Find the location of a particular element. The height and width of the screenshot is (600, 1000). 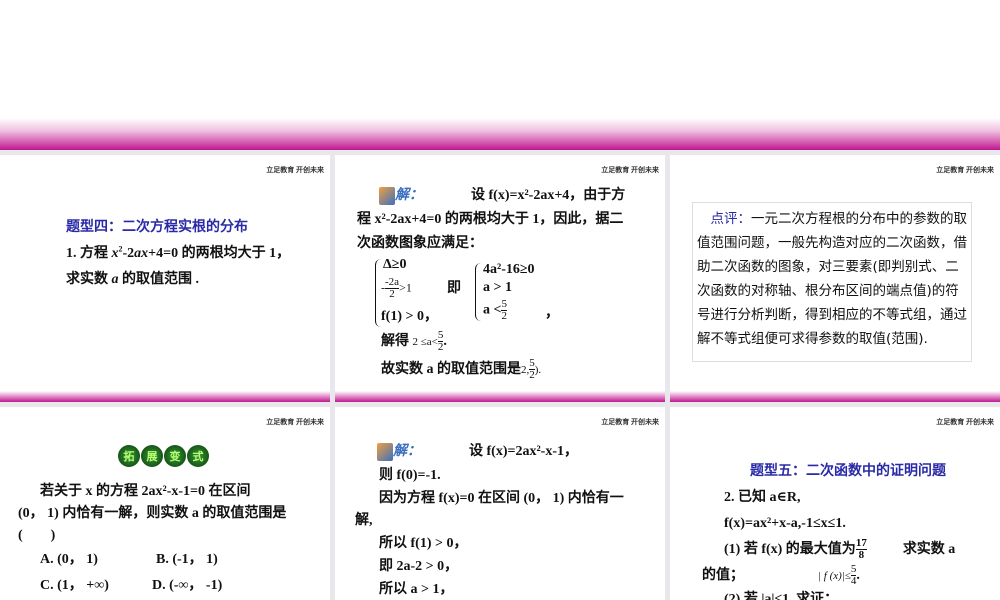

solution-line-4: 解, is located at coordinates (364, 520).